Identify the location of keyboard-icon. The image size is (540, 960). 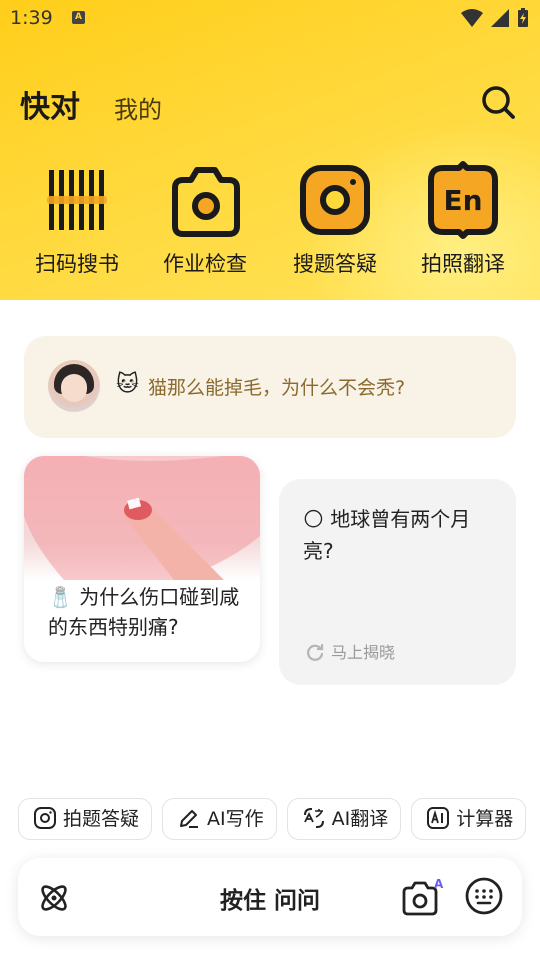
(484, 896).